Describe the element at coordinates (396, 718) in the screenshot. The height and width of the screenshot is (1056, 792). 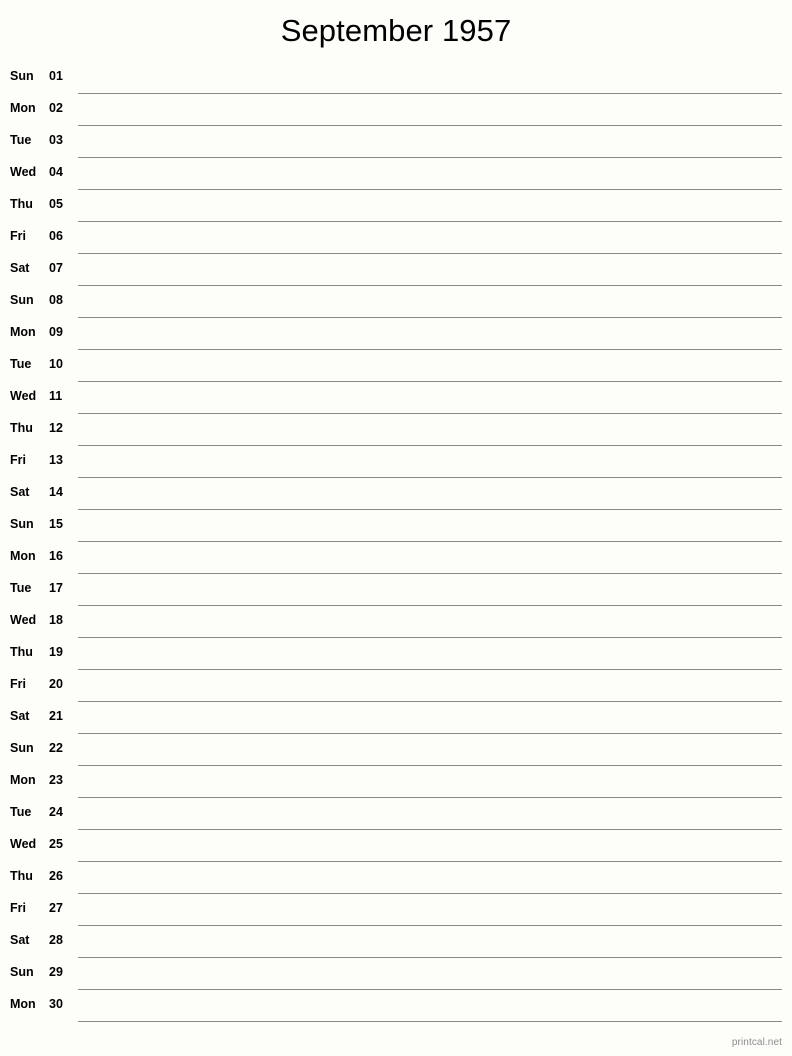
I see `day-row: Sat 21` at that location.